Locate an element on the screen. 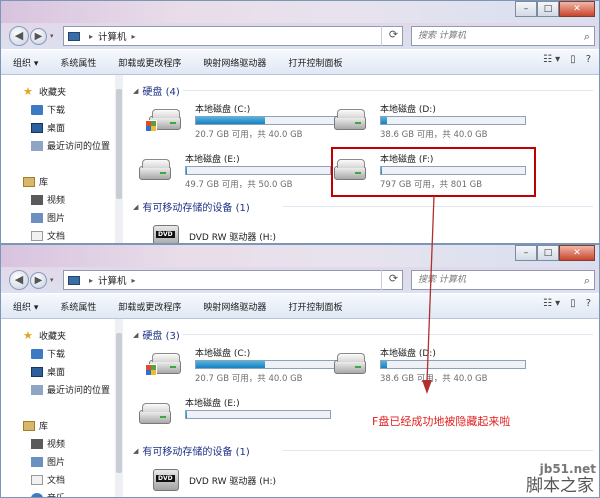 The width and height of the screenshot is (600, 498). highlight-box-drive-f is located at coordinates (433, 172).